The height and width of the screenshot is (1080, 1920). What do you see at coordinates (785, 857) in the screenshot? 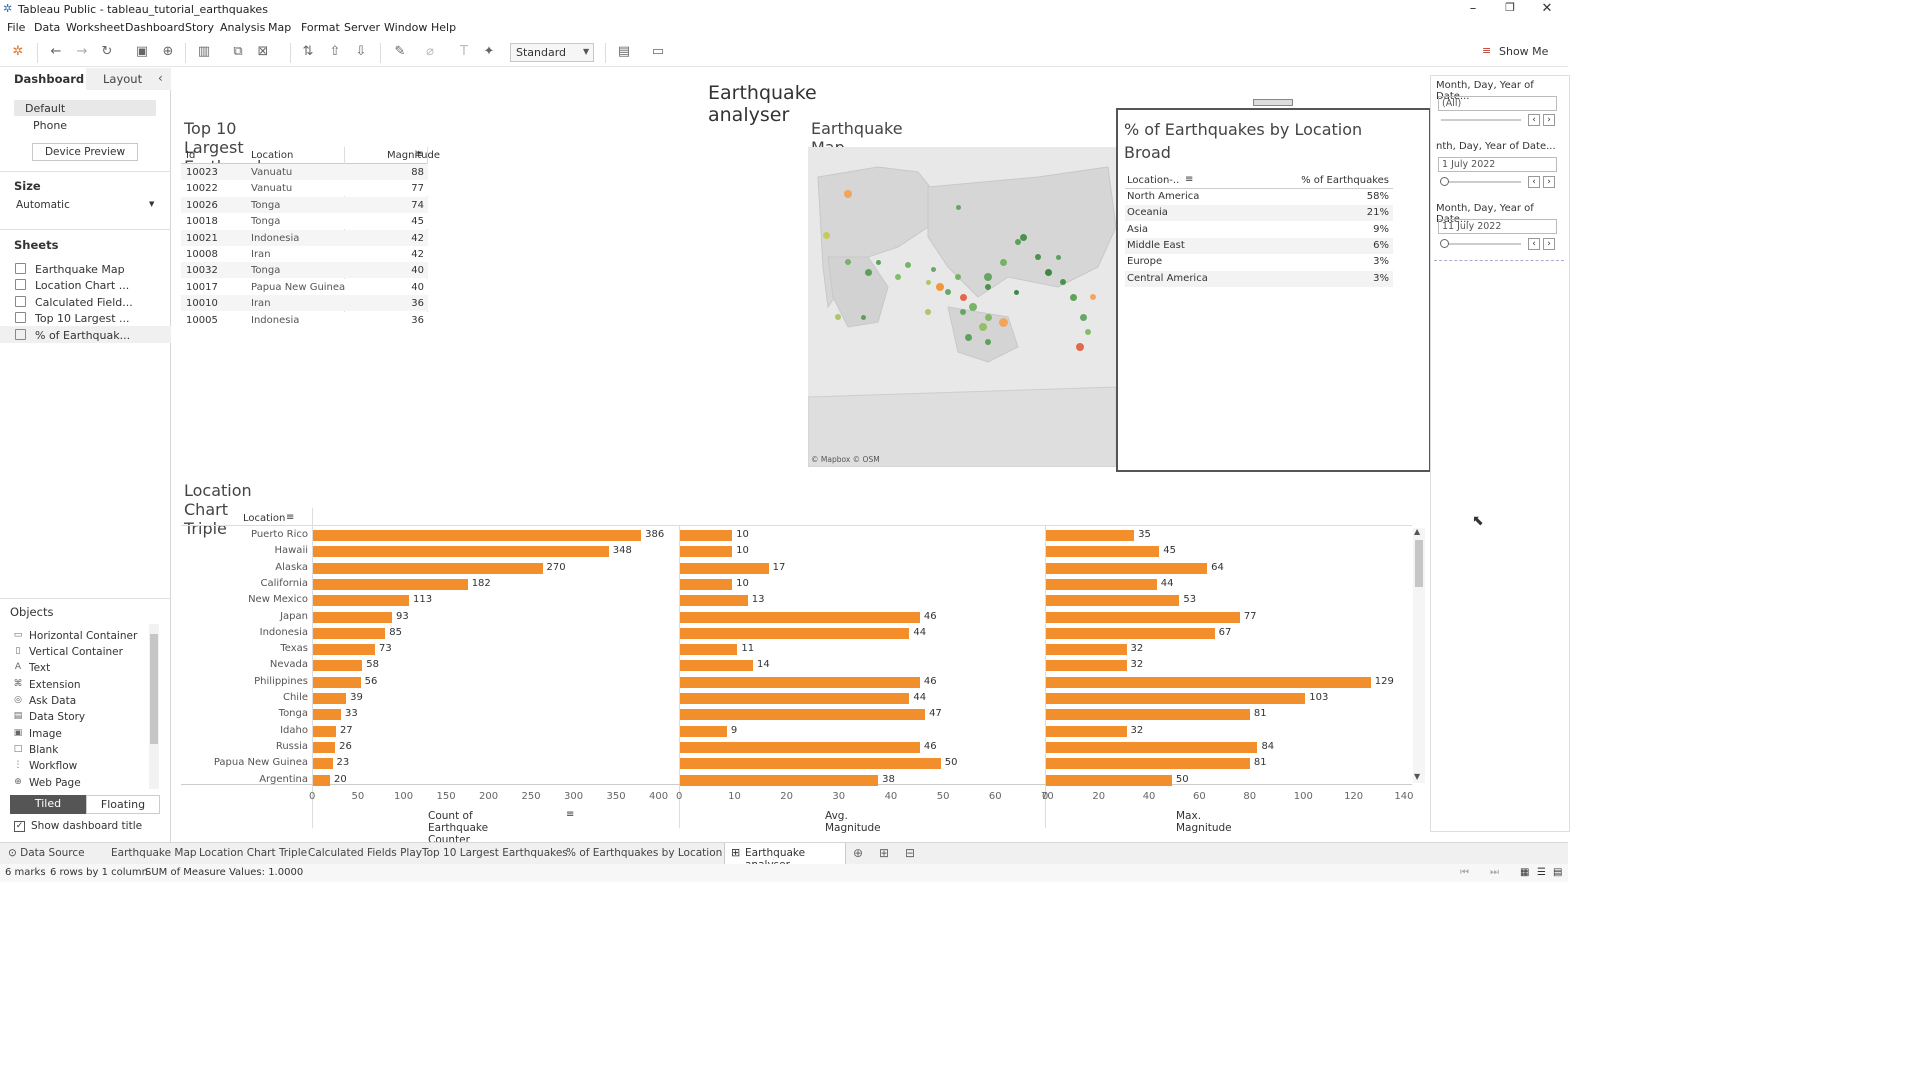
I see `tab-earthquake-analyser: ⊞ Earthquake analyser` at bounding box center [785, 857].